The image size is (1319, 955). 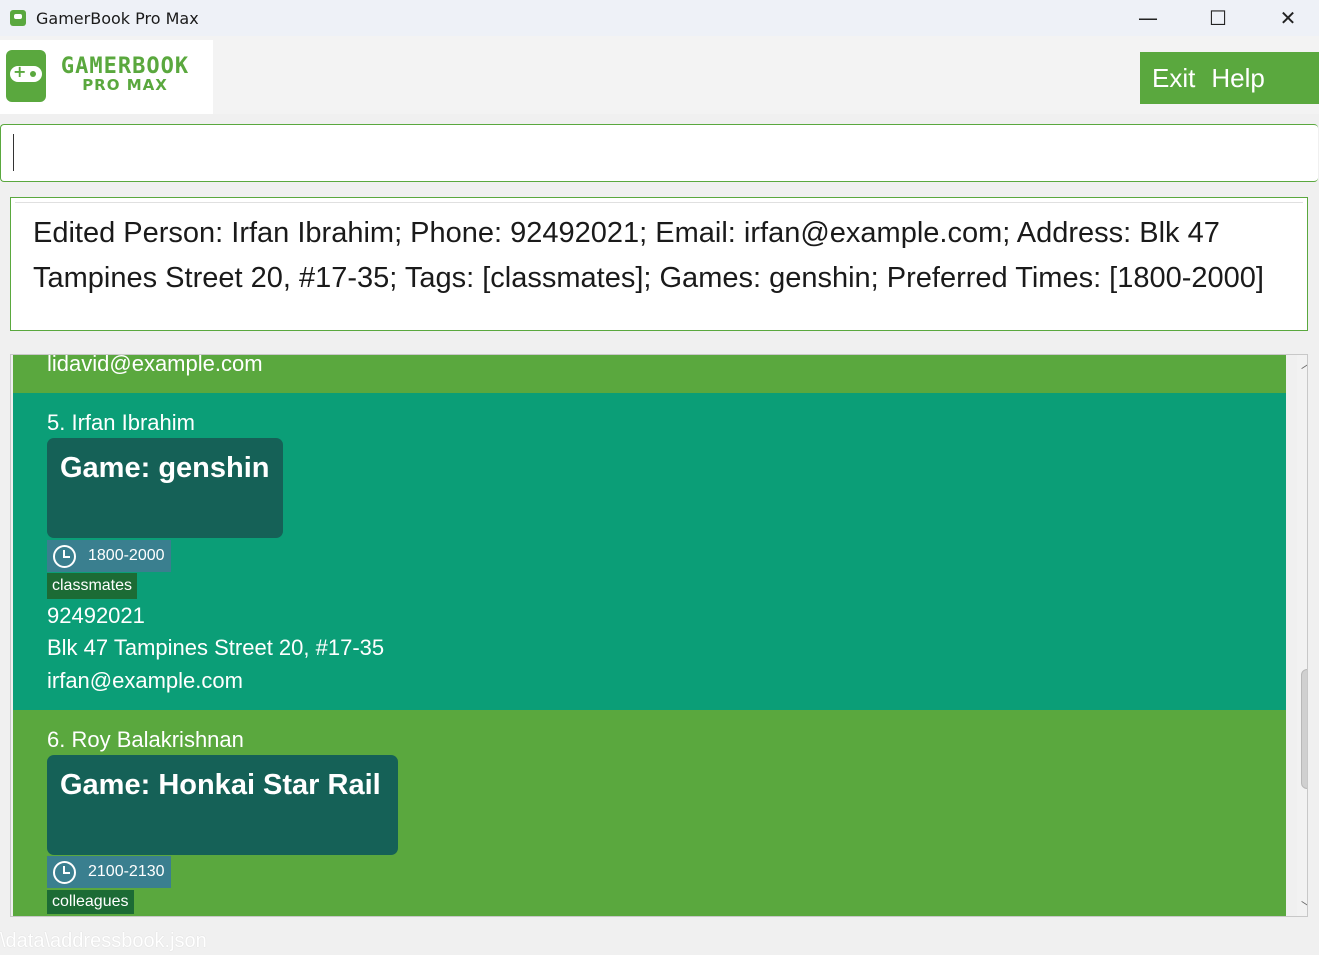 What do you see at coordinates (18, 18) in the screenshot?
I see `app-icon` at bounding box center [18, 18].